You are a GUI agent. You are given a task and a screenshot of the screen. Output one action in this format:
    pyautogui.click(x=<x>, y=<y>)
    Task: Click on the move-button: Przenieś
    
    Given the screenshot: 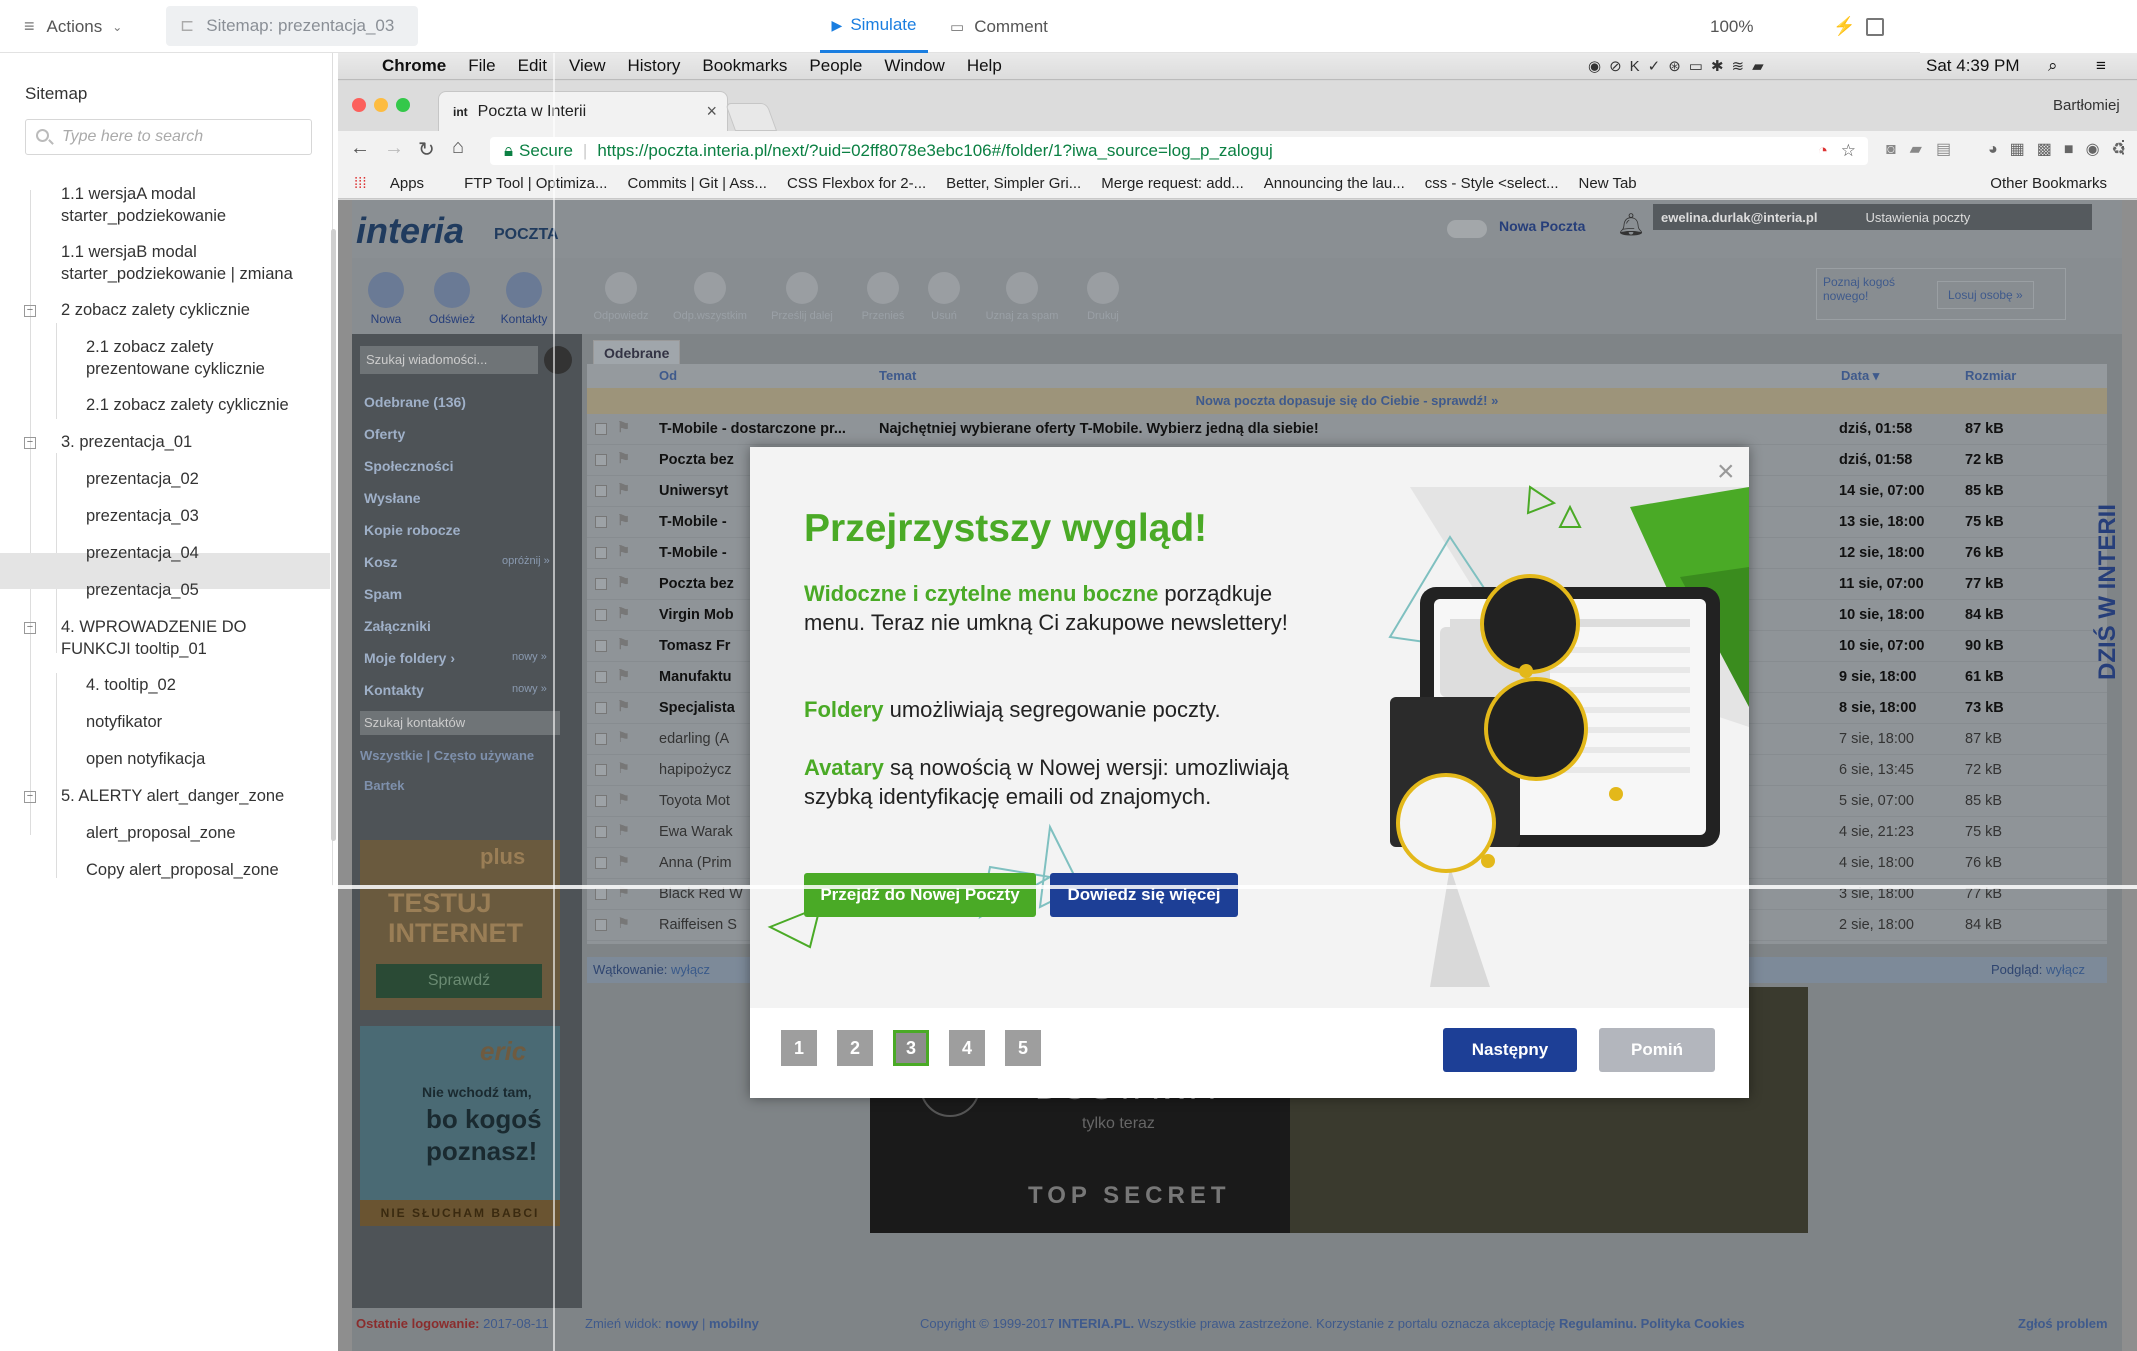 What is the action you would take?
    pyautogui.click(x=883, y=297)
    